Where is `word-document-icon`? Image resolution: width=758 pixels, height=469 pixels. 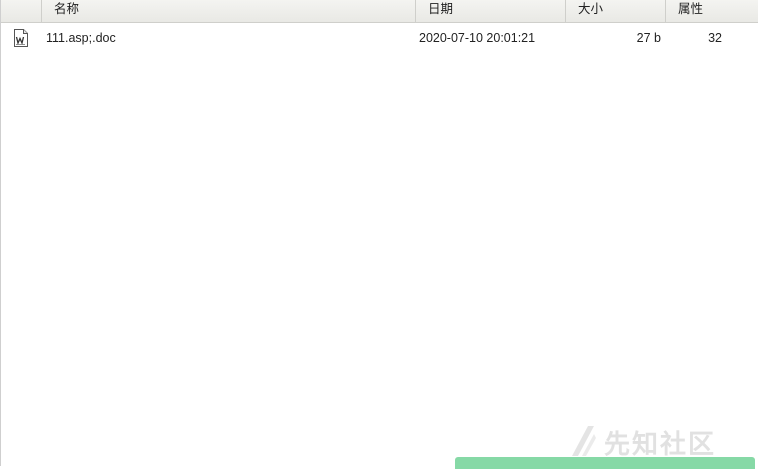 word-document-icon is located at coordinates (21, 38).